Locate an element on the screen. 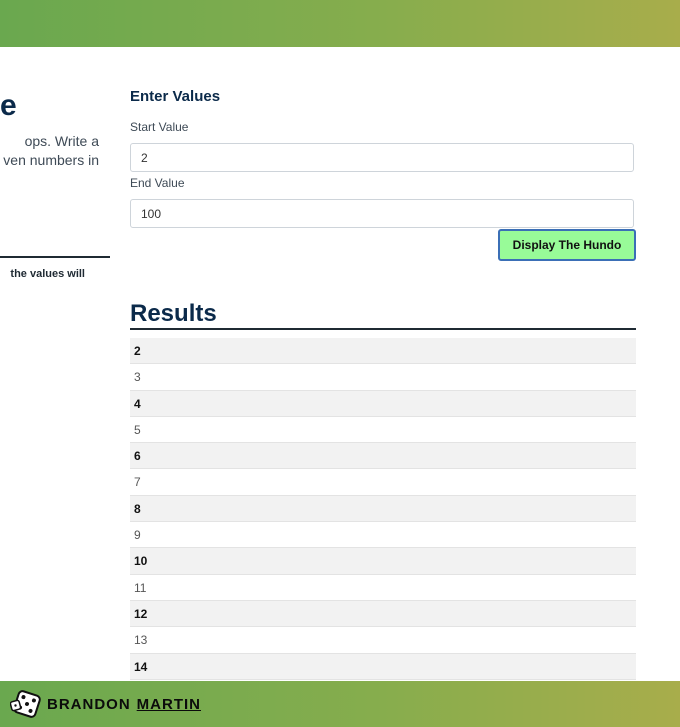 This screenshot has height=727, width=680. section-divider is located at coordinates (55, 257).